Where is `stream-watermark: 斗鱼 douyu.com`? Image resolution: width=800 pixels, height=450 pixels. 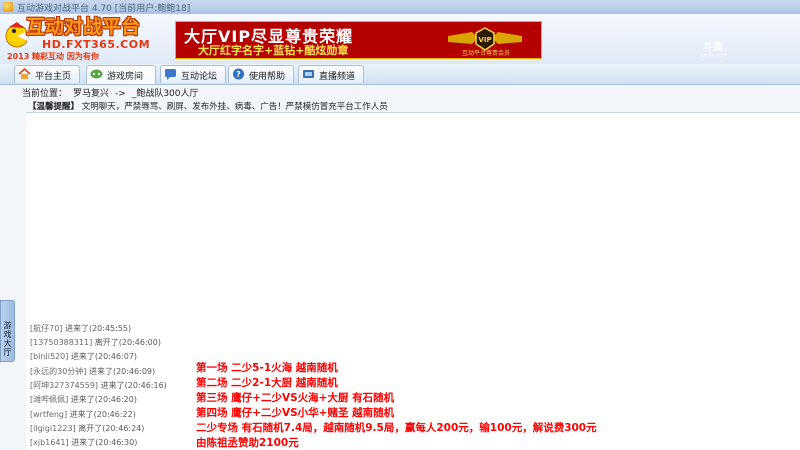
stream-watermark: 斗鱼 douyu.com is located at coordinates (713, 52).